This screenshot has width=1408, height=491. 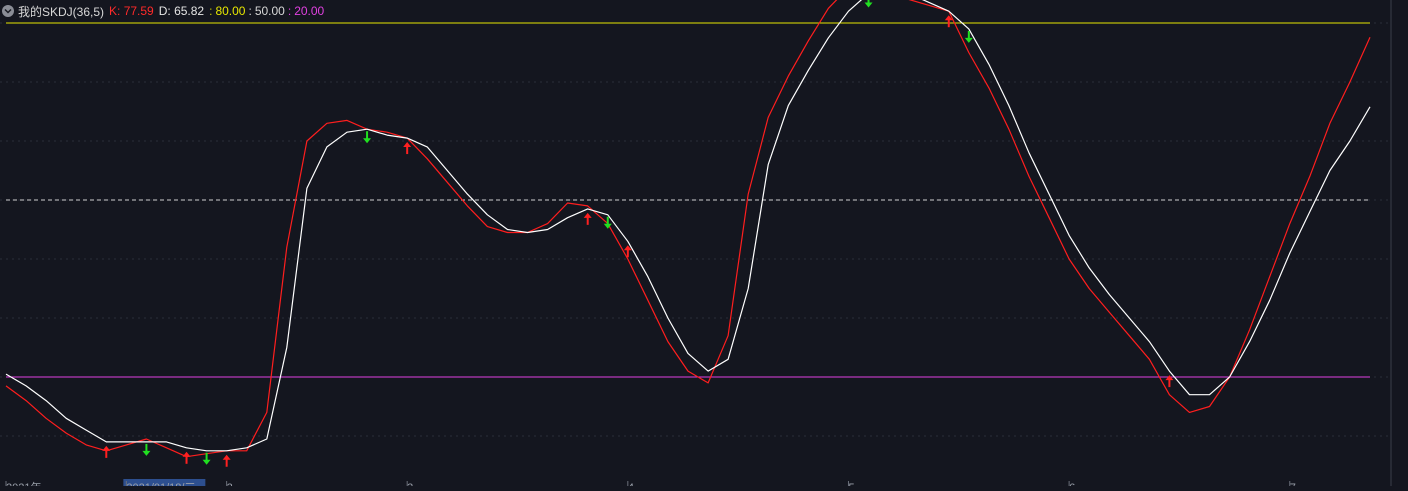 I want to click on chevron-down-icon, so click(x=8, y=11).